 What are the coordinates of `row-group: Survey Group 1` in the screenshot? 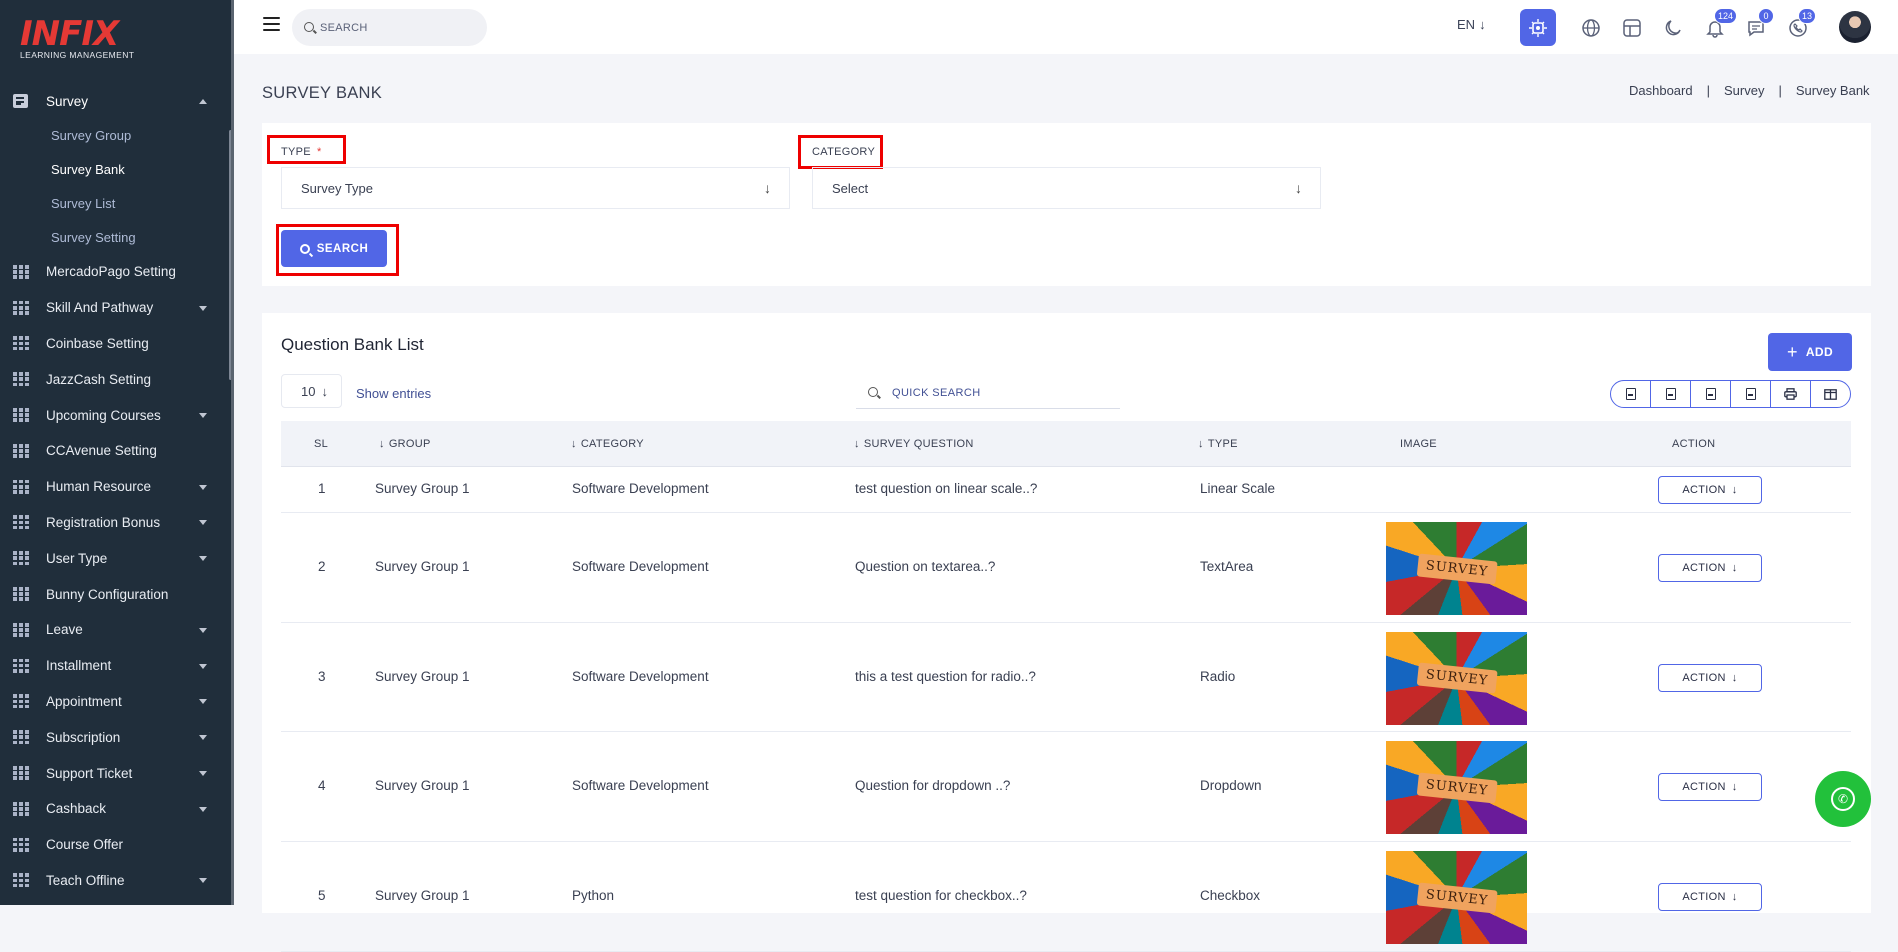 It's located at (422, 676).